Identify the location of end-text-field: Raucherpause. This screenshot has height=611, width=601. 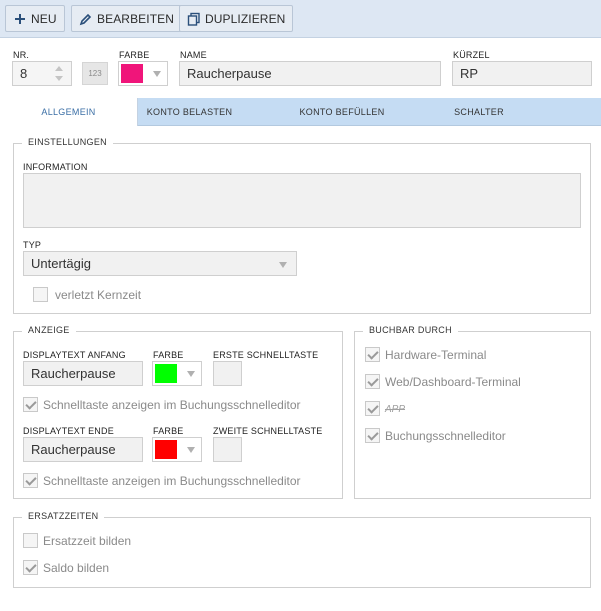
(83, 449).